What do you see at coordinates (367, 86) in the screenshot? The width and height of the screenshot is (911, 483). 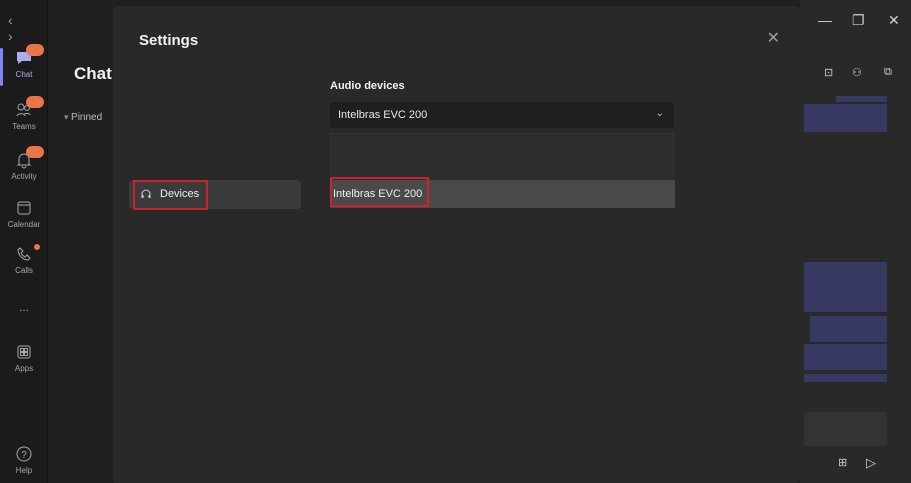 I see `audio-devices-heading: Audio devices` at bounding box center [367, 86].